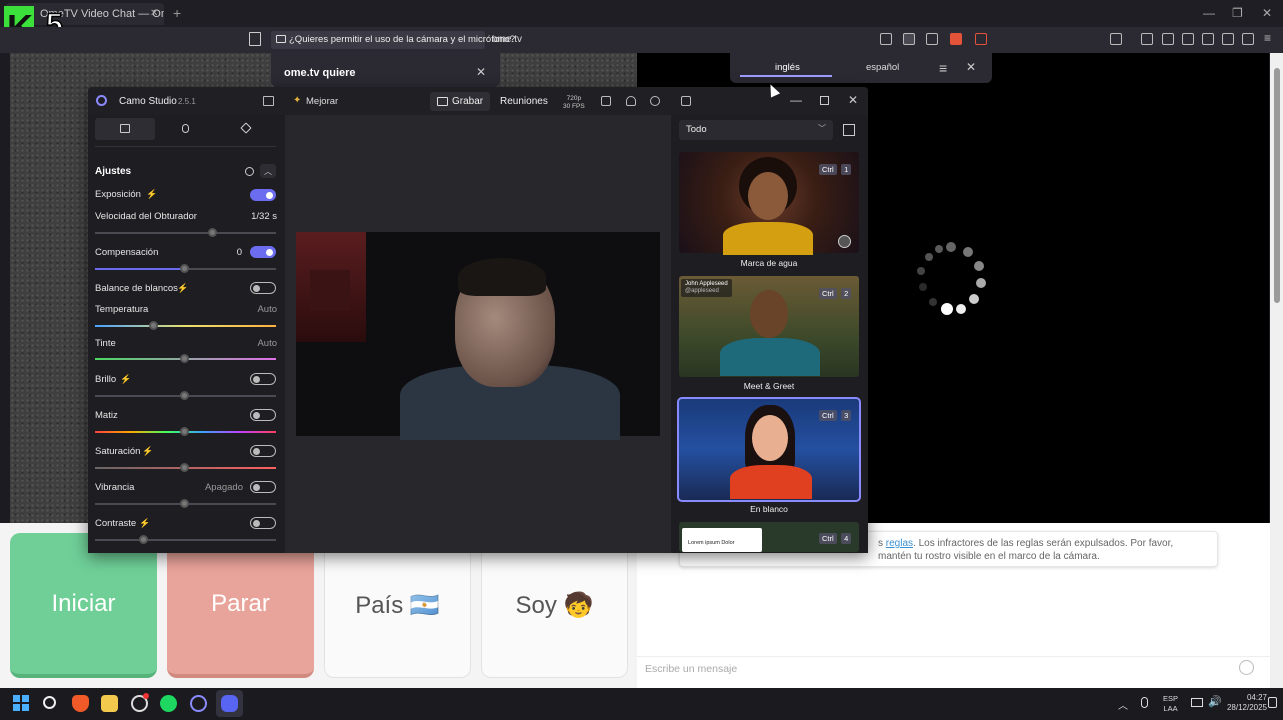  Describe the element at coordinates (631, 101) in the screenshot. I see `notifications-icon` at that location.